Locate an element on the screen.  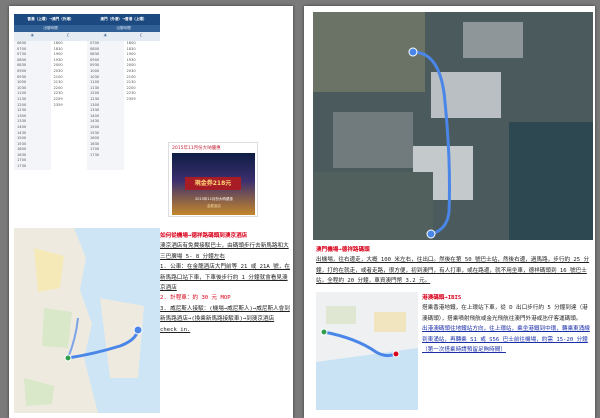
promo-image: 現金券218元 2015年11月份大呐優惠 金龍酒店 is located at coordinates (213, 184).